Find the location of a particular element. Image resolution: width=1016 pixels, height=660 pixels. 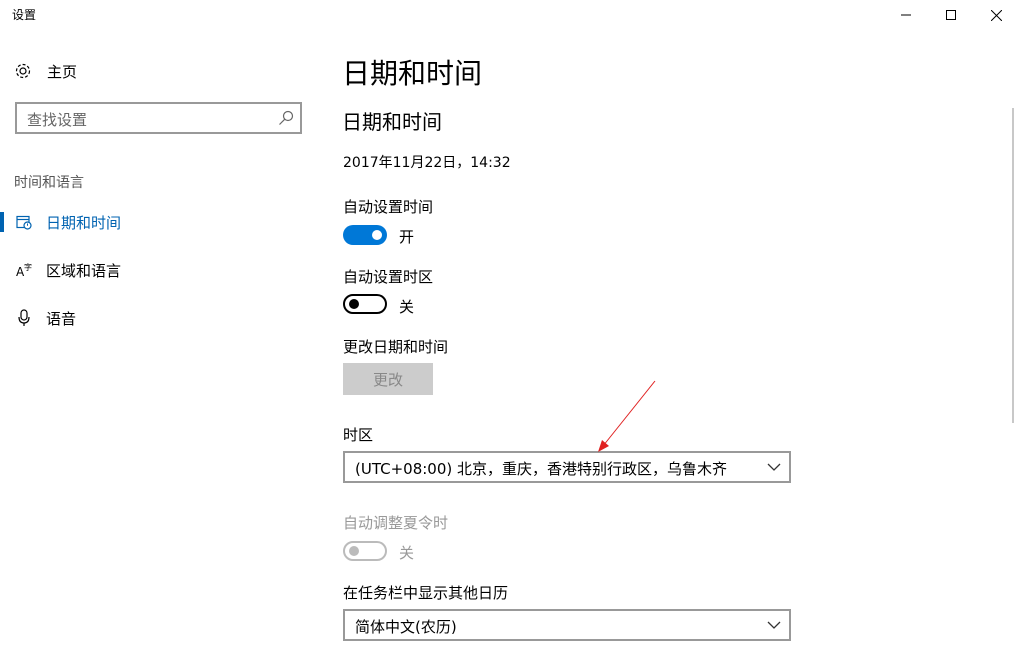

dst-label: 自动调整夏令时 is located at coordinates (396, 523).